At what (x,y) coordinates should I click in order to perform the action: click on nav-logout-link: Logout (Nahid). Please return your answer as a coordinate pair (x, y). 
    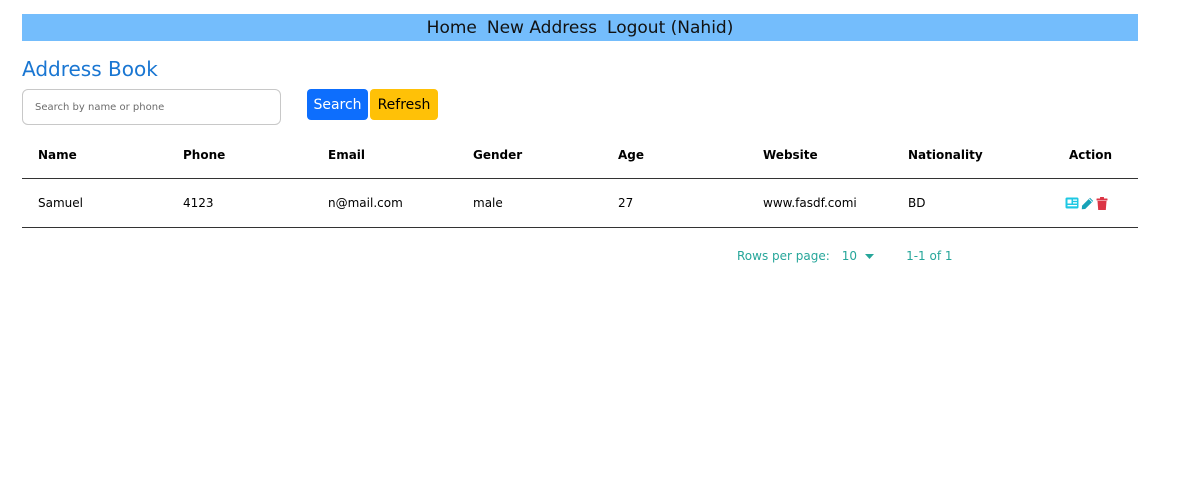
    Looking at the image, I should click on (670, 28).